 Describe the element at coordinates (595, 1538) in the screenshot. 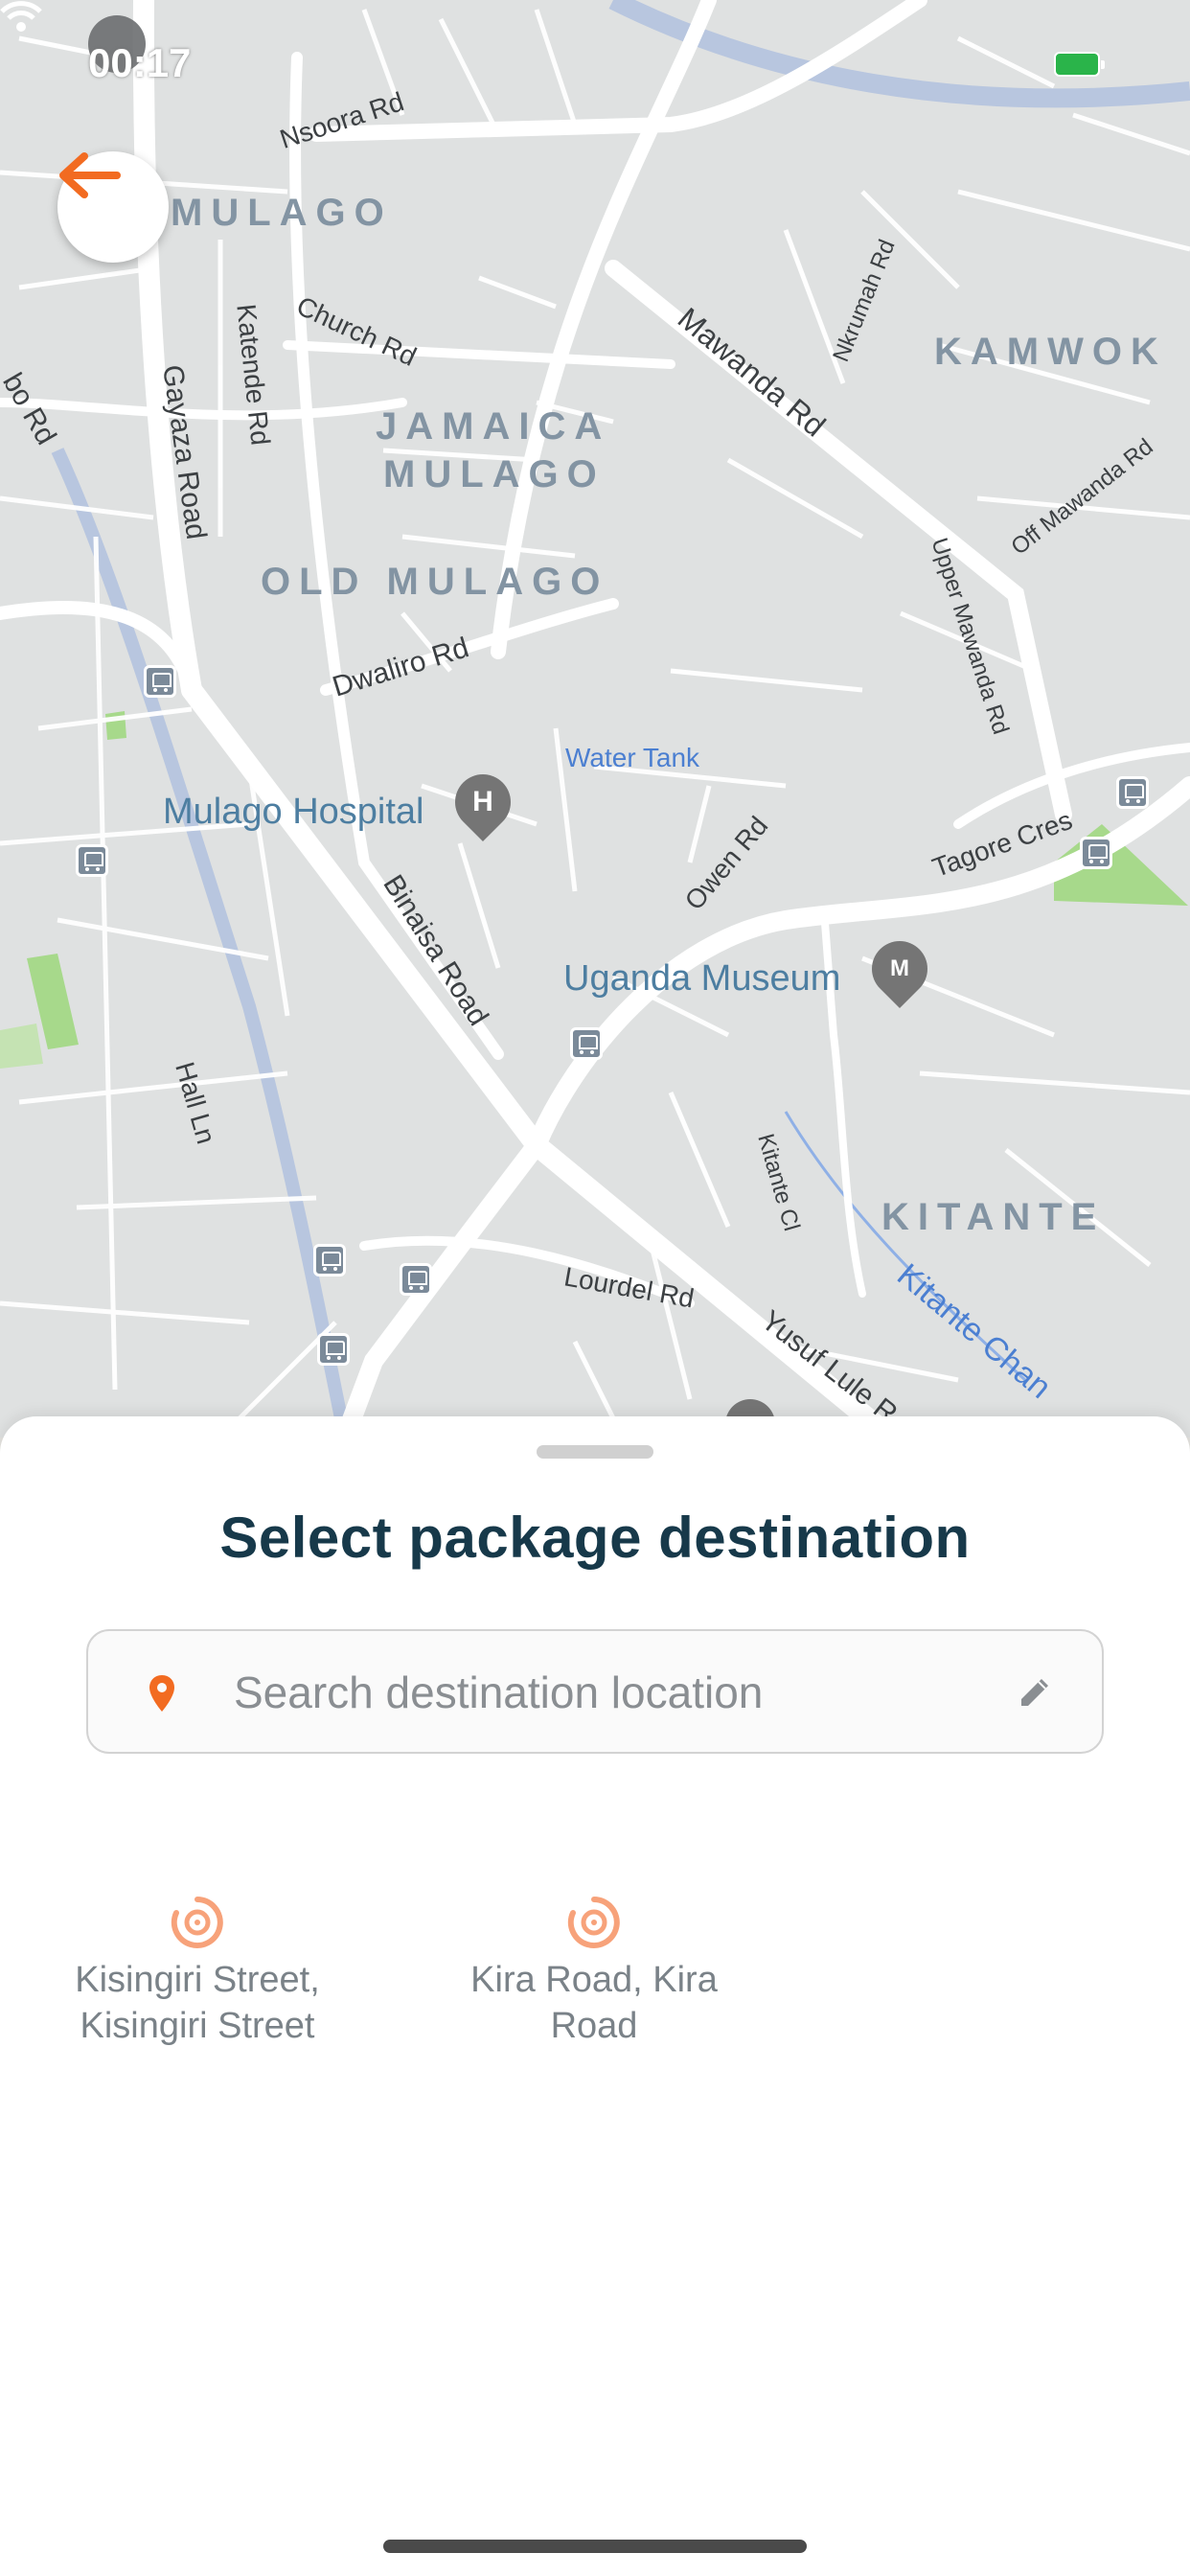

I see `sheet-title: Select package destination` at that location.